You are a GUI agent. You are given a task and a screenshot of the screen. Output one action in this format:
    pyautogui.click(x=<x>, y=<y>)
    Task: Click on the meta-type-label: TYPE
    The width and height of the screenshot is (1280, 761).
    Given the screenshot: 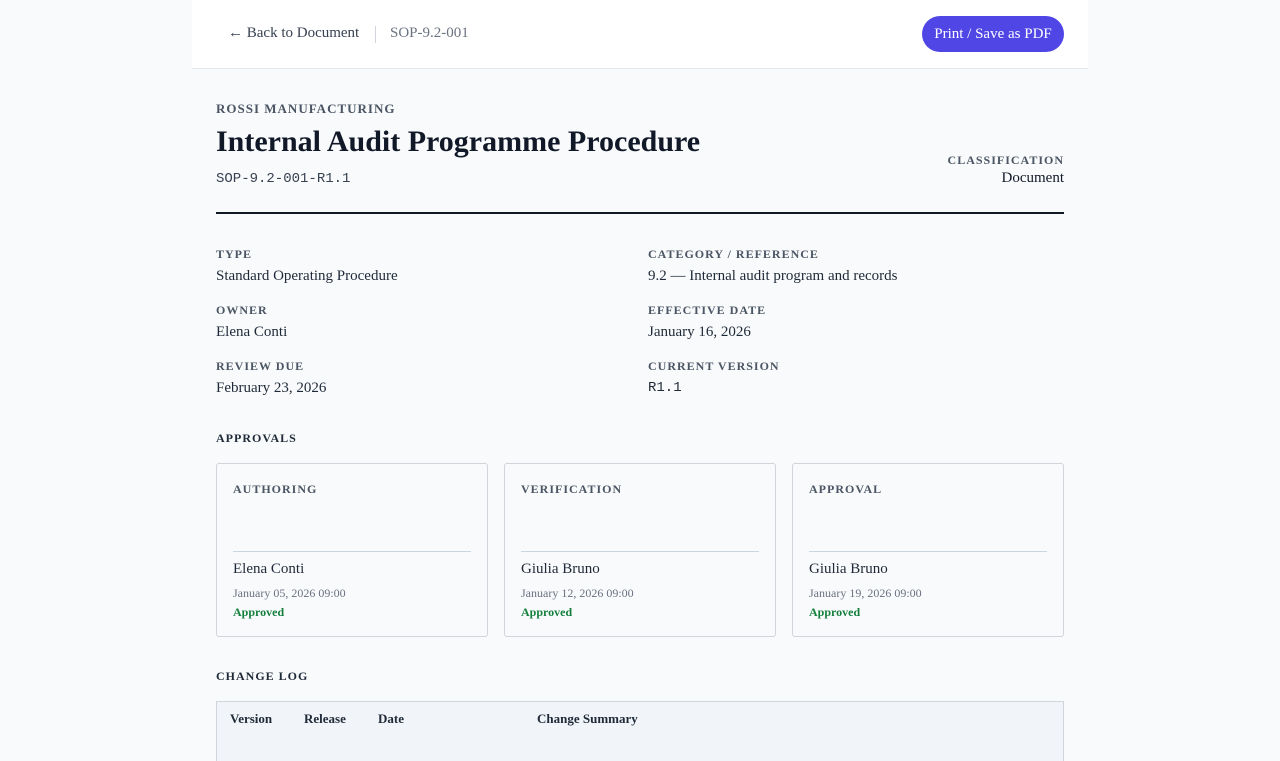 What is the action you would take?
    pyautogui.click(x=234, y=254)
    